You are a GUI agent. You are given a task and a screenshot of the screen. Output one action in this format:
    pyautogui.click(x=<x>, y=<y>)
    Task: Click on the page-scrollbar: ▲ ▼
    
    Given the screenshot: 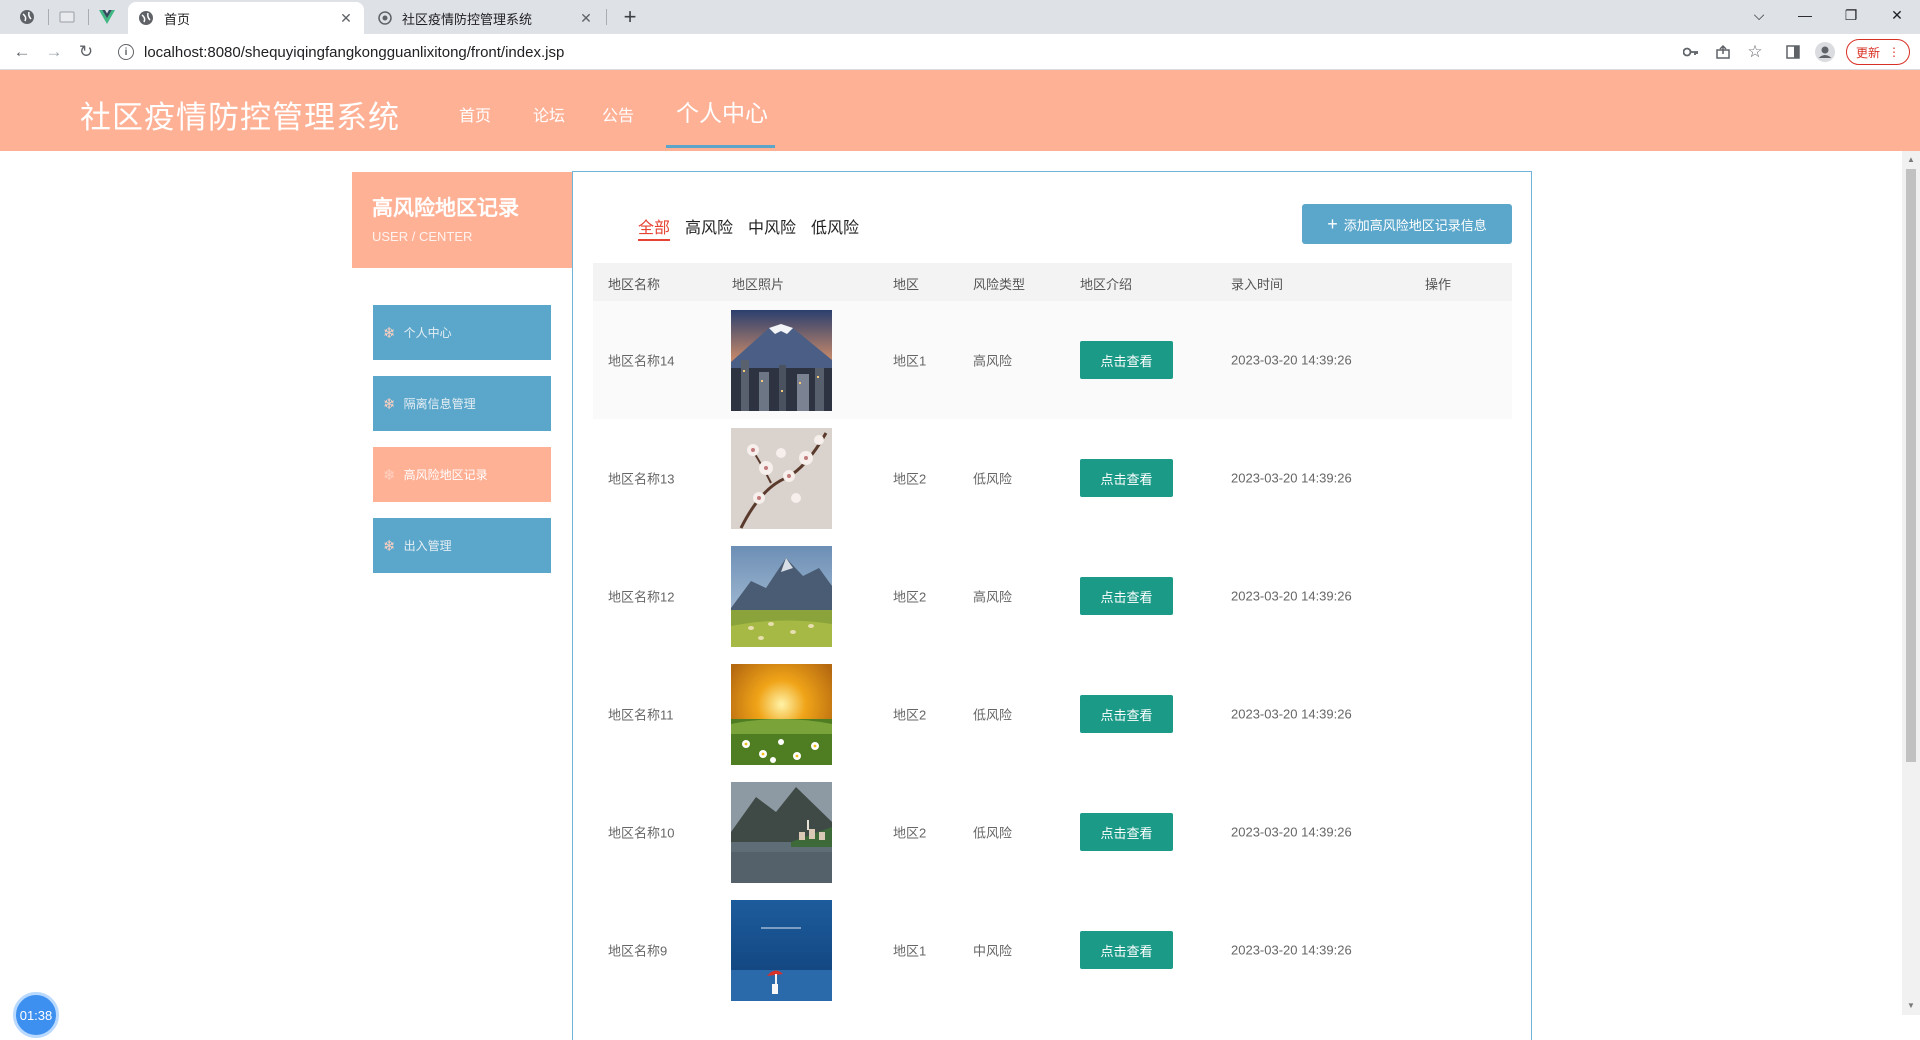 What is the action you would take?
    pyautogui.click(x=1911, y=583)
    